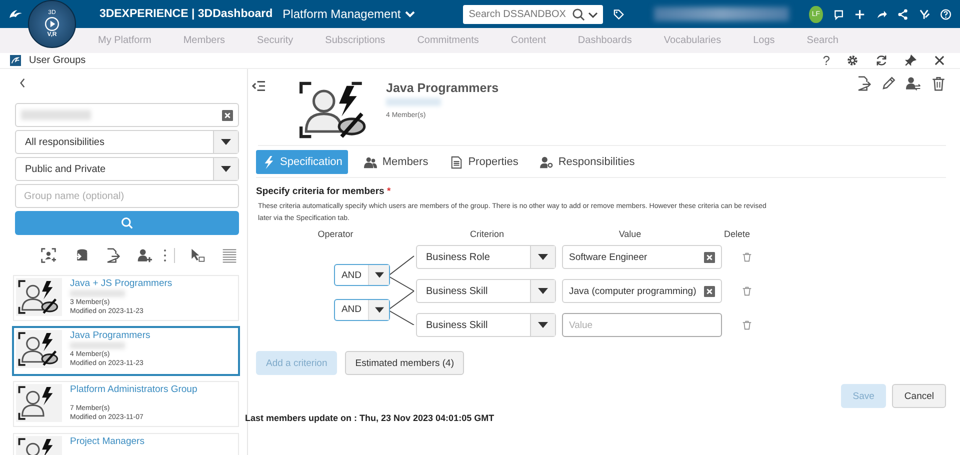  What do you see at coordinates (888, 83) in the screenshot?
I see `edit-icon` at bounding box center [888, 83].